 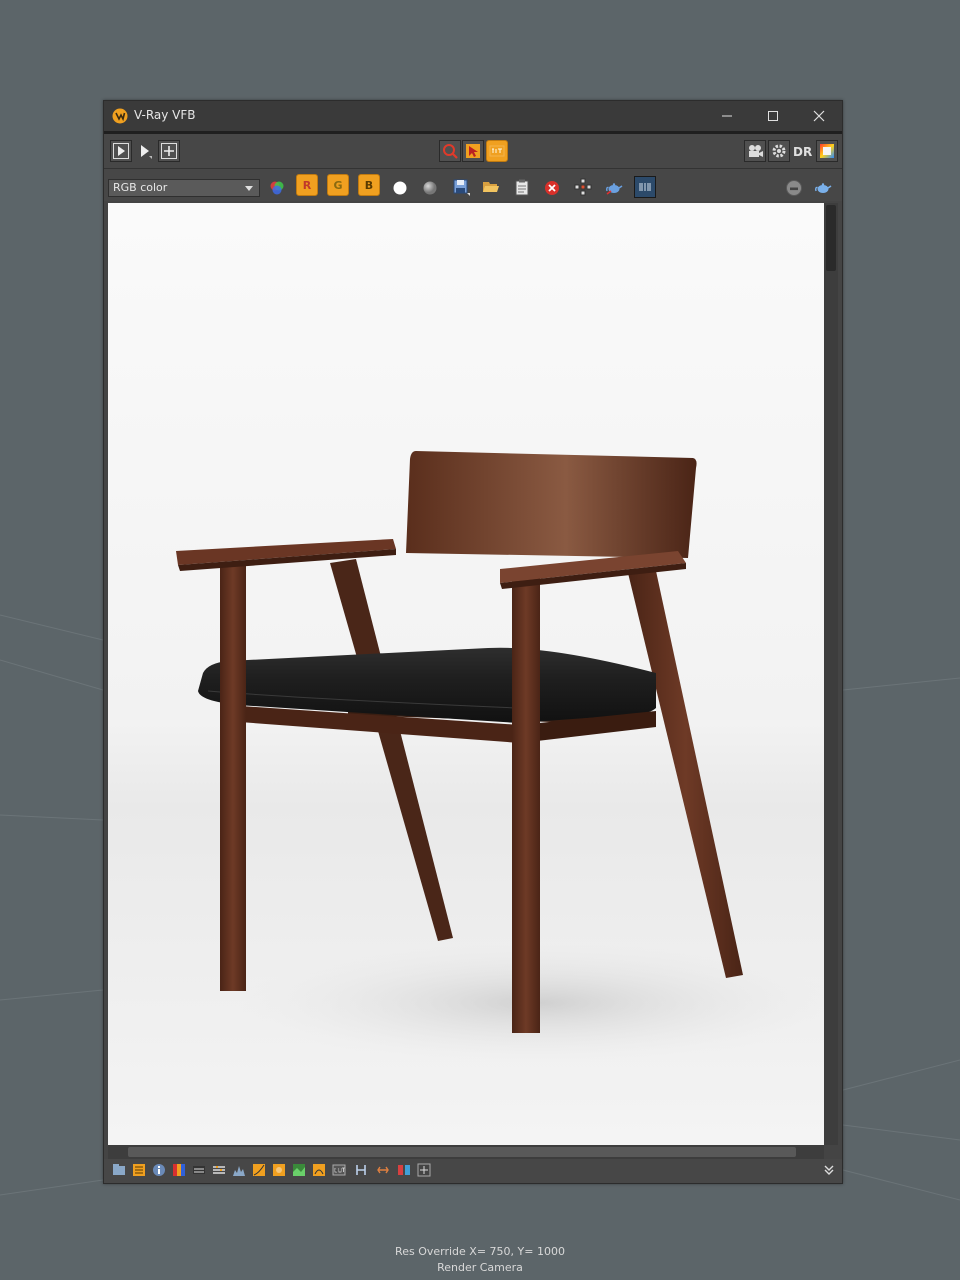 I want to click on stereo-icon, so click(x=383, y=1170).